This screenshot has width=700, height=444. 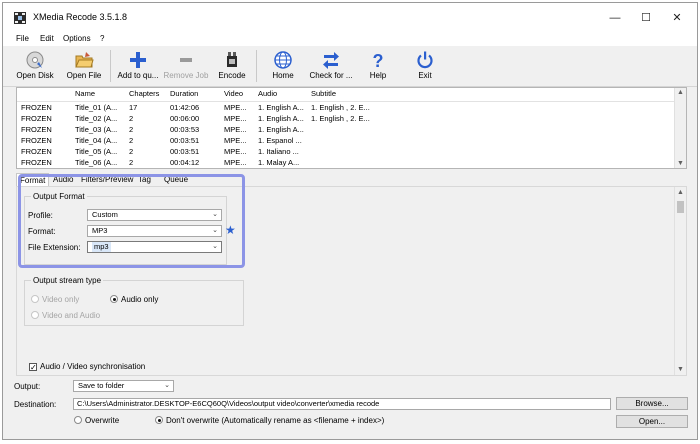 I want to click on maximize-button: ☐, so click(x=646, y=18).